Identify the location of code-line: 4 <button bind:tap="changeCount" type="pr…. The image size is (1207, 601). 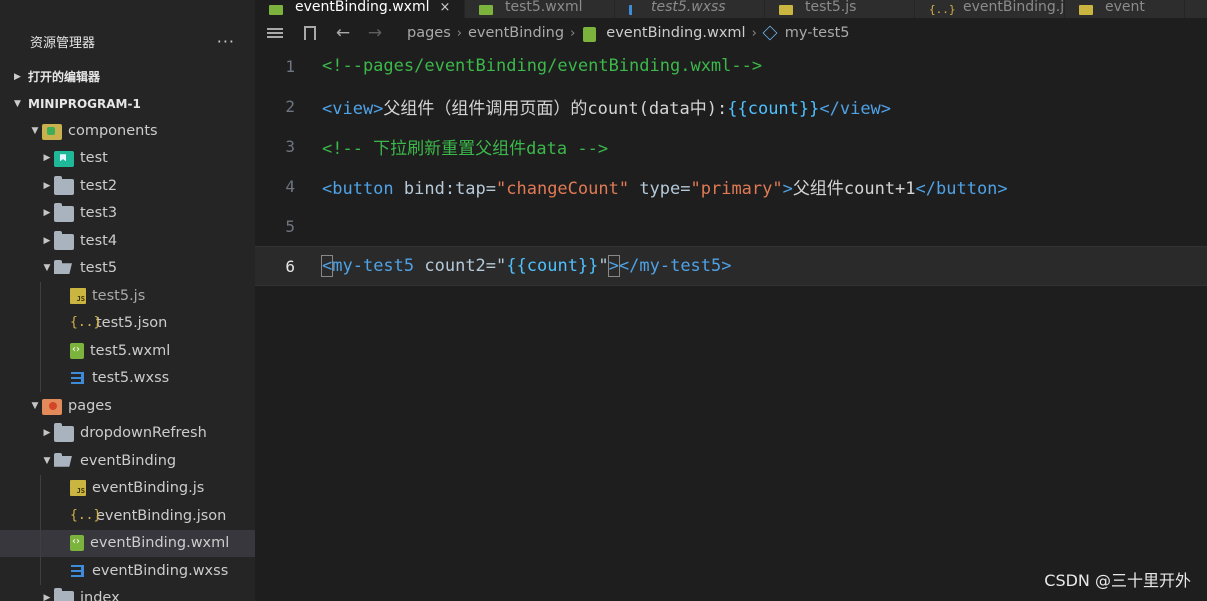
(731, 186).